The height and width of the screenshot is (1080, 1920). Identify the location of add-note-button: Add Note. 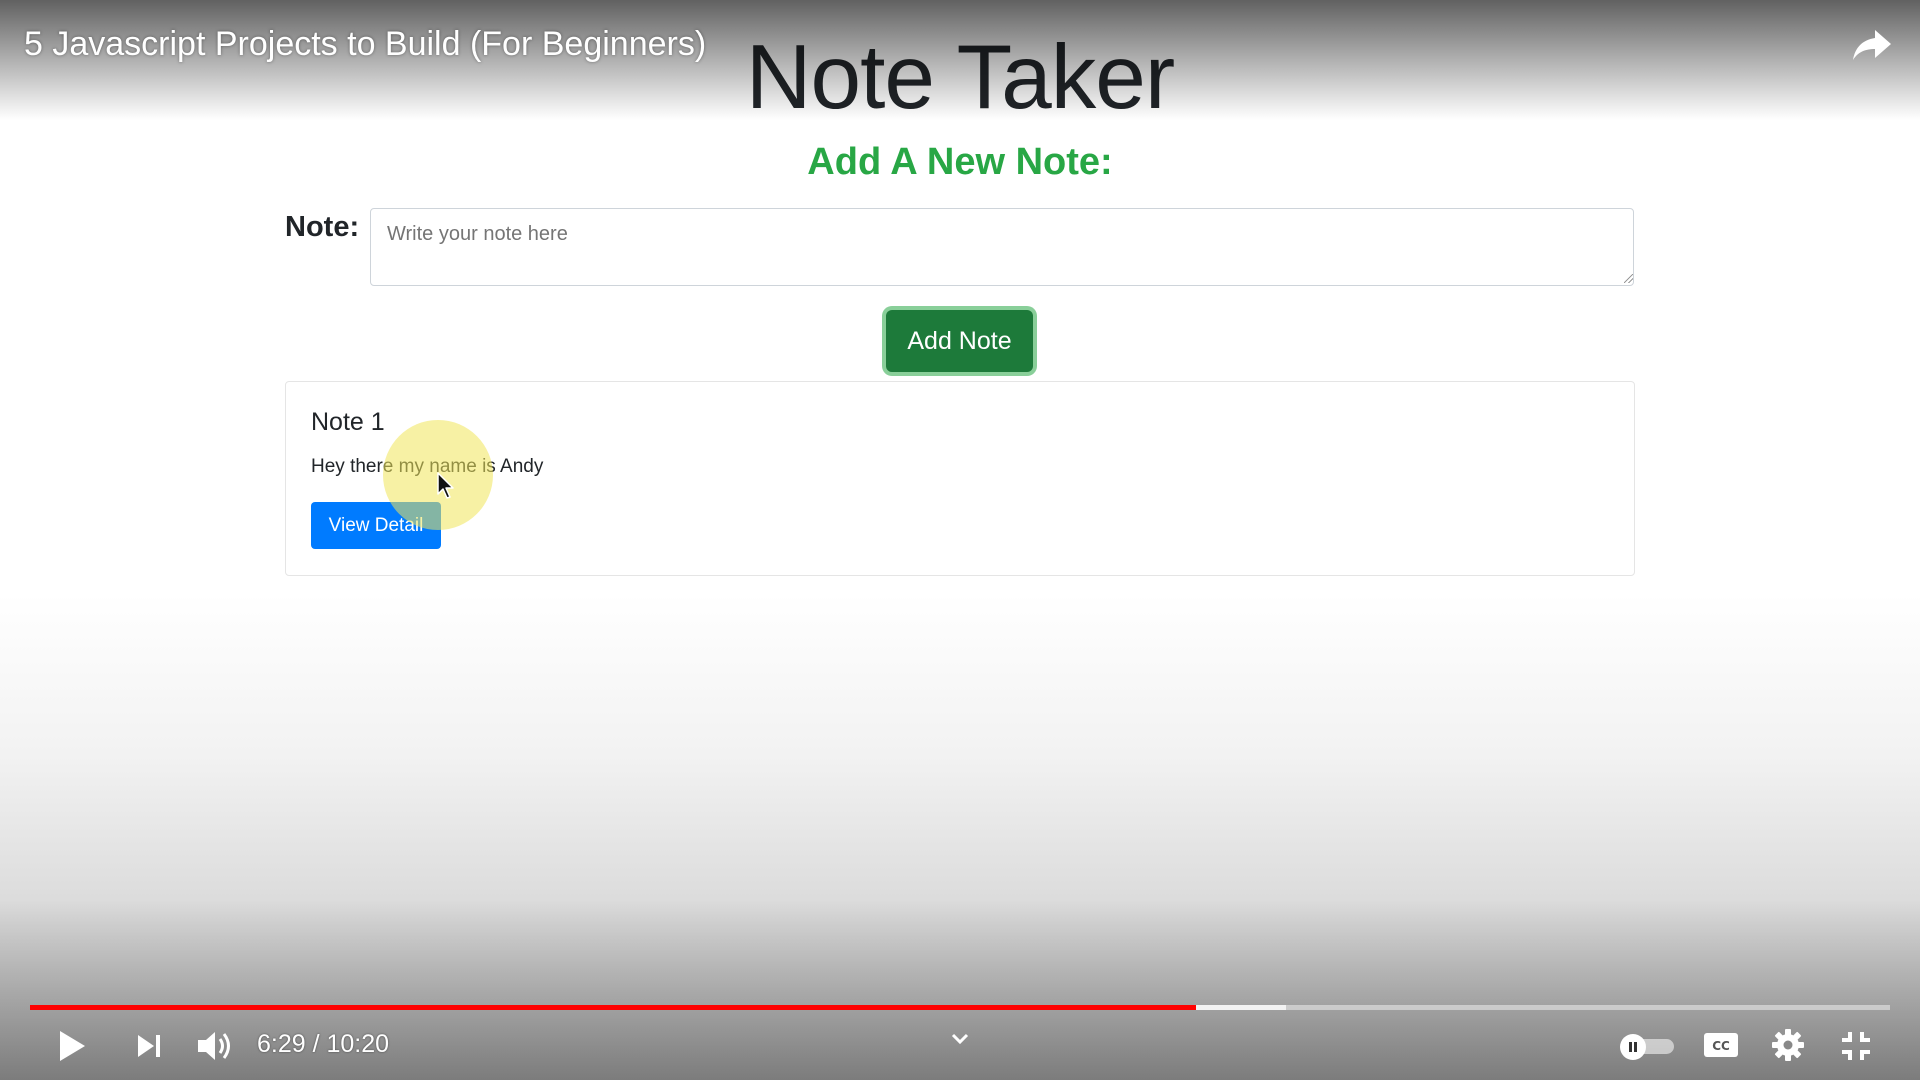
(959, 341).